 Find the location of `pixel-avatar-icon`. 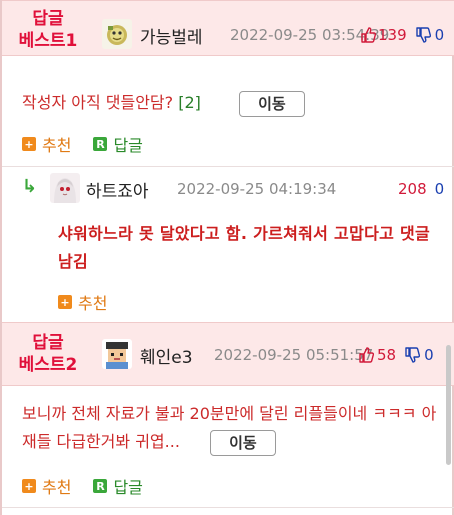

pixel-avatar-icon is located at coordinates (117, 354).